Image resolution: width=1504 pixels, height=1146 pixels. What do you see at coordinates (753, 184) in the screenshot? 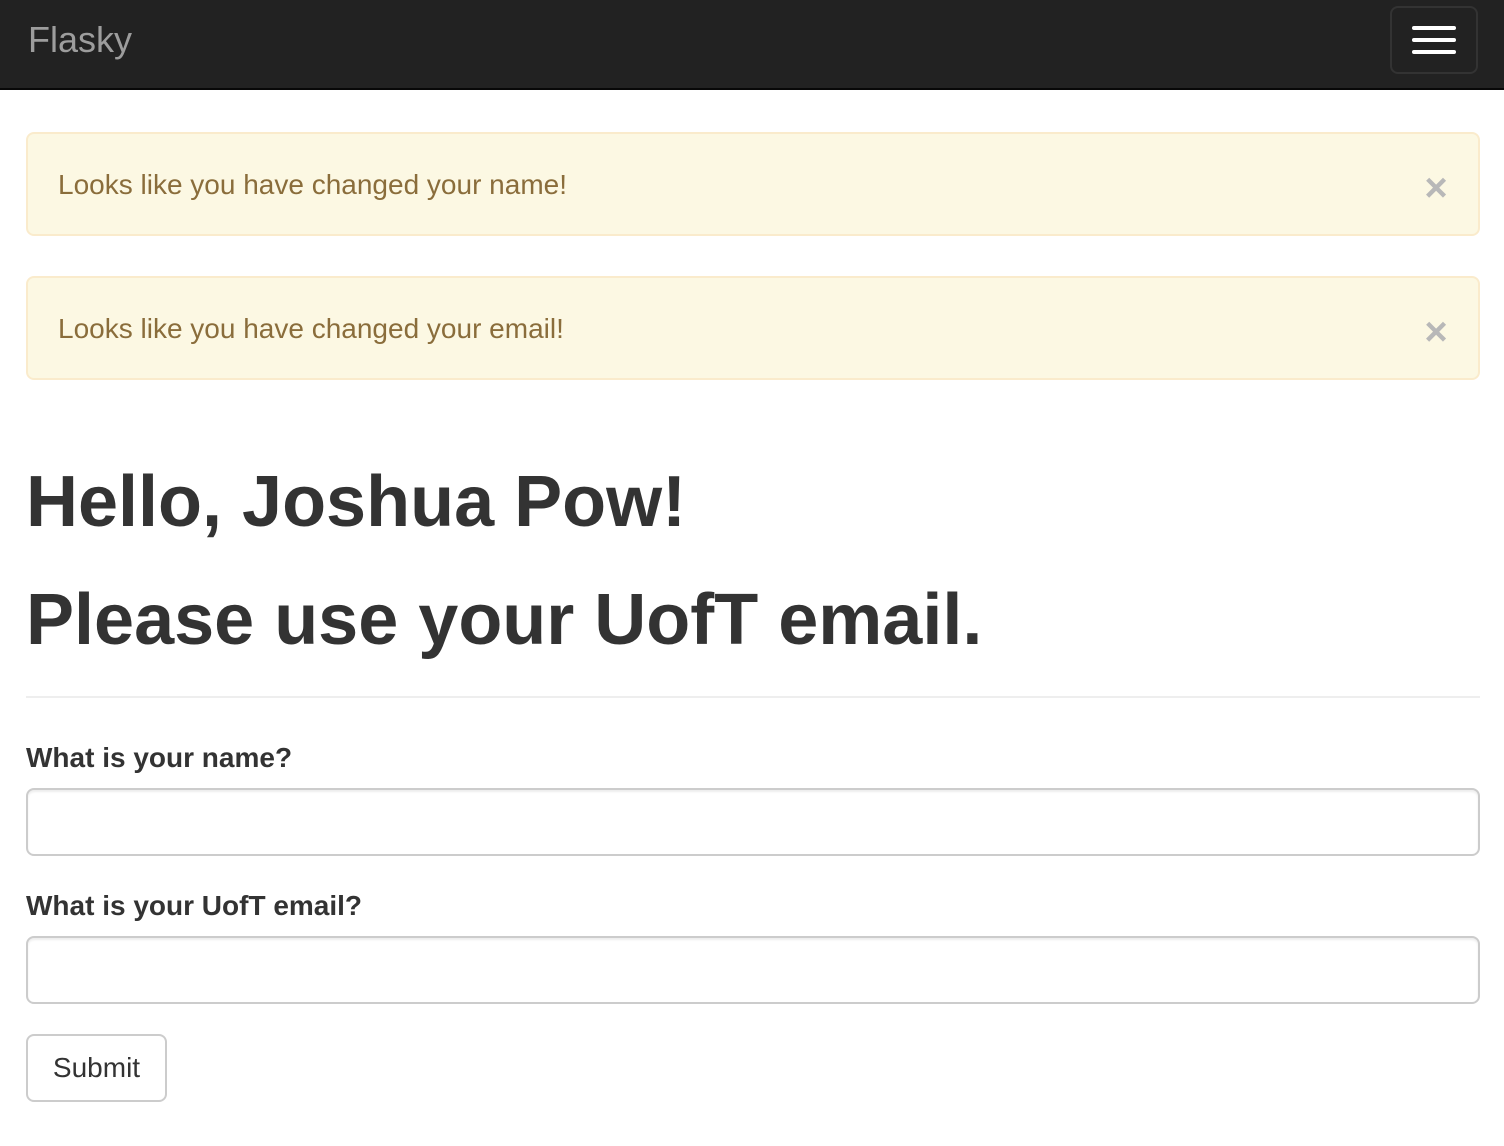
I see `alert-warning-name: Looks like you have changed your name! ×` at bounding box center [753, 184].